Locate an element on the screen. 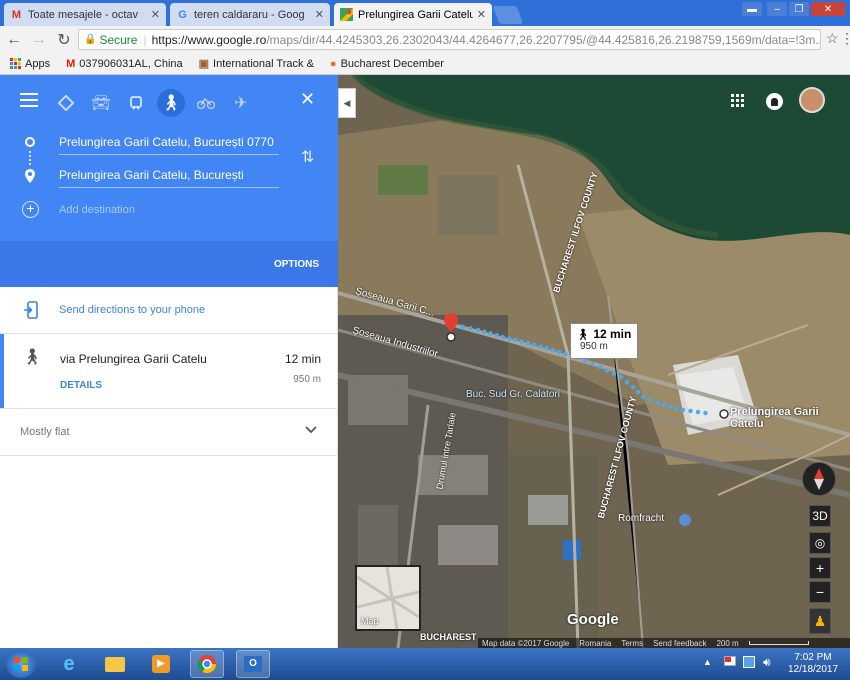 Image resolution: width=850 pixels, height=680 pixels. internet-explorer-icon: e is located at coordinates (69, 664).